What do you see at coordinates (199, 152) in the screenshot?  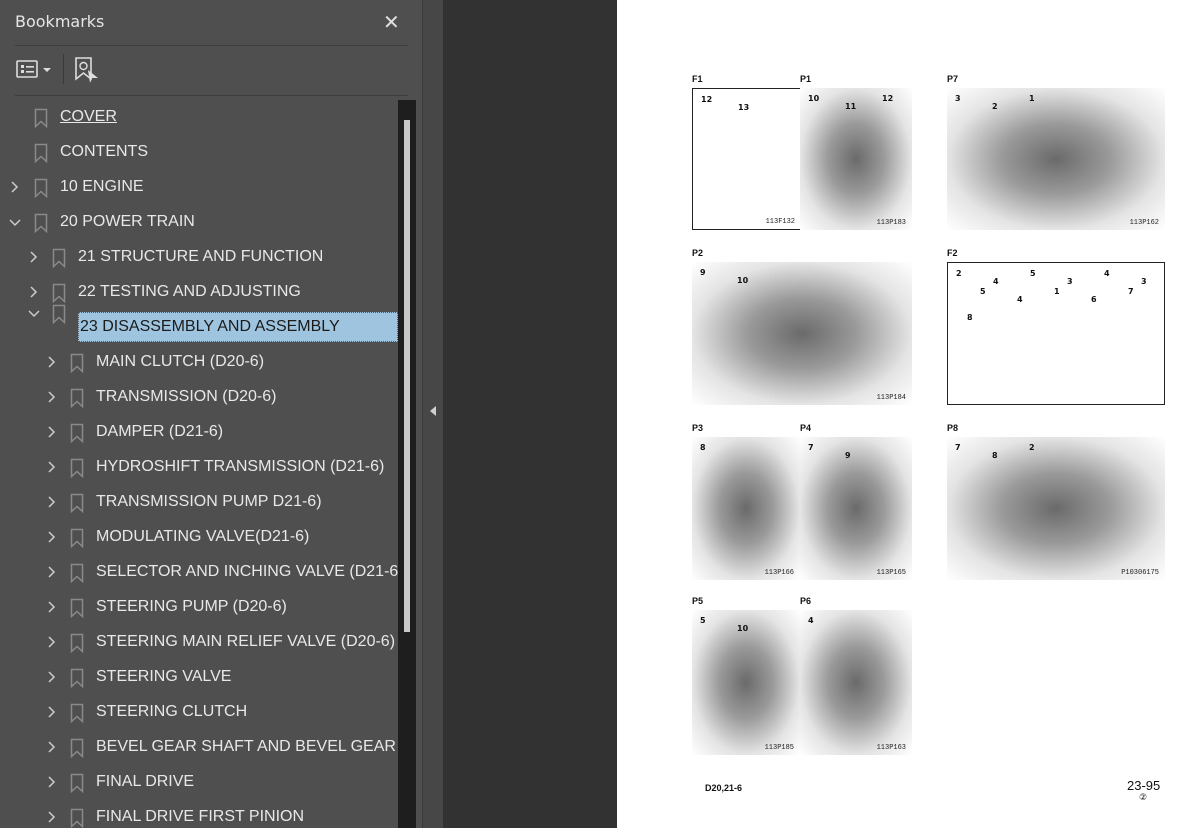 I see `bookmark-item: CONTENTS` at bounding box center [199, 152].